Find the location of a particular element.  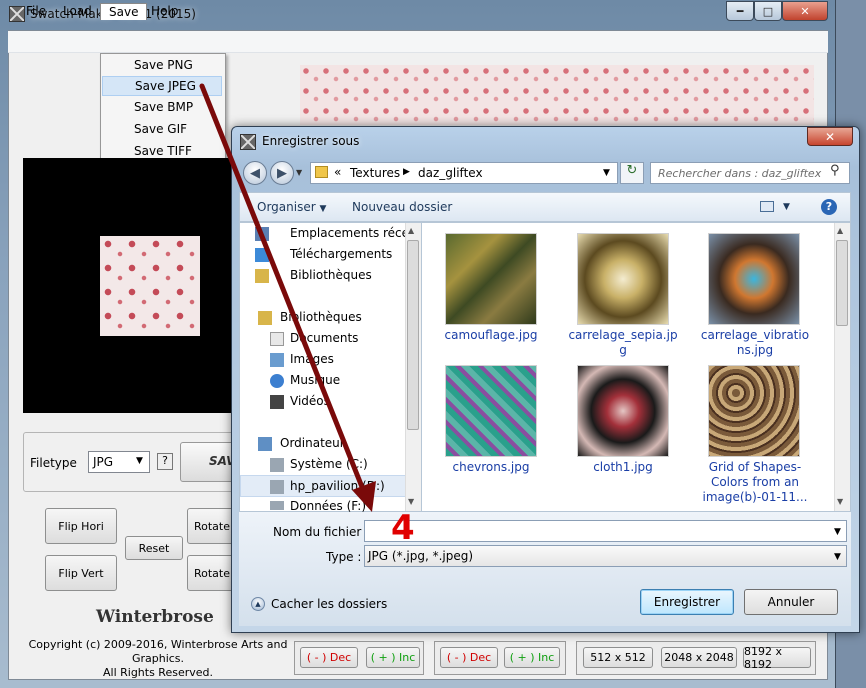

rotate-button-2: Rotate is located at coordinates (212, 573).